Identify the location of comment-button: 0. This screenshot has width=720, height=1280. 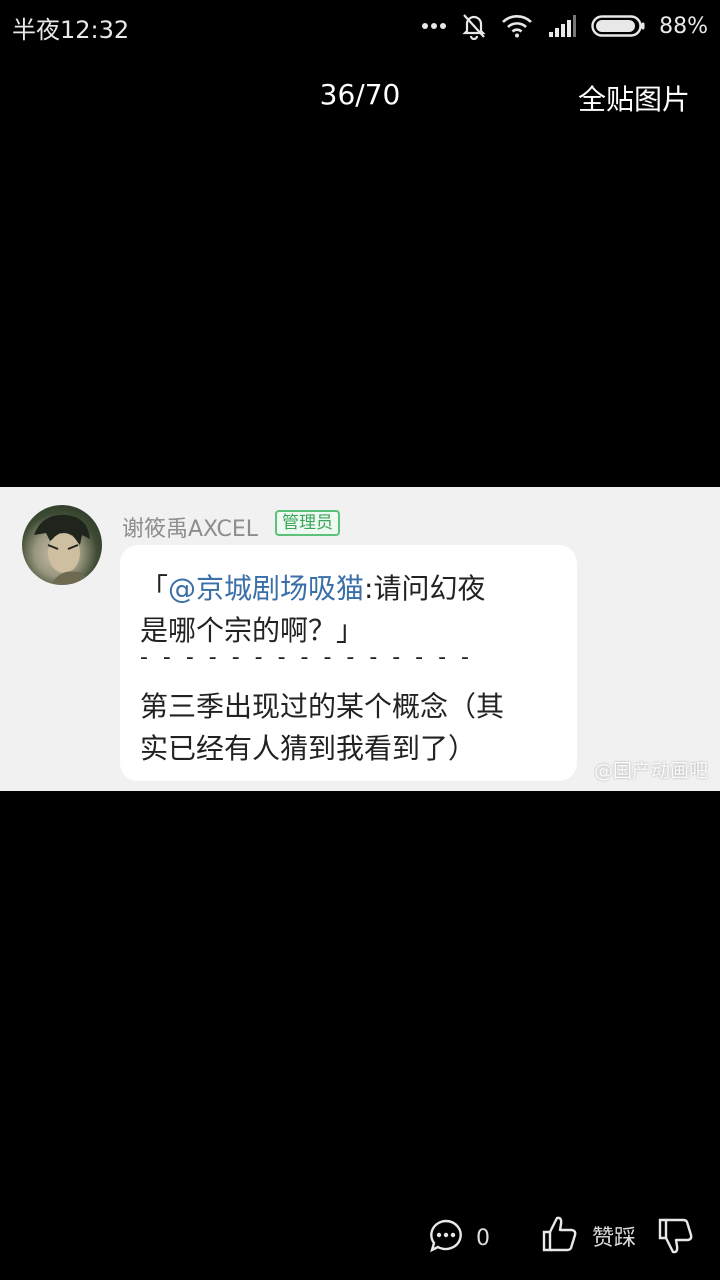
(459, 1238).